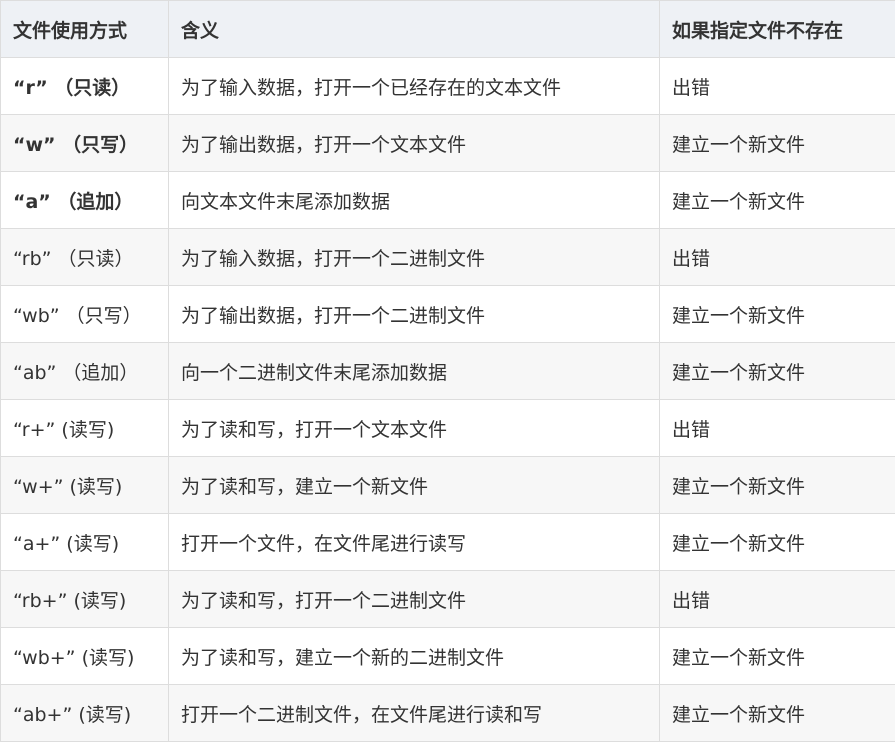  I want to click on mode-cell: “rb+” (读写), so click(84, 599).